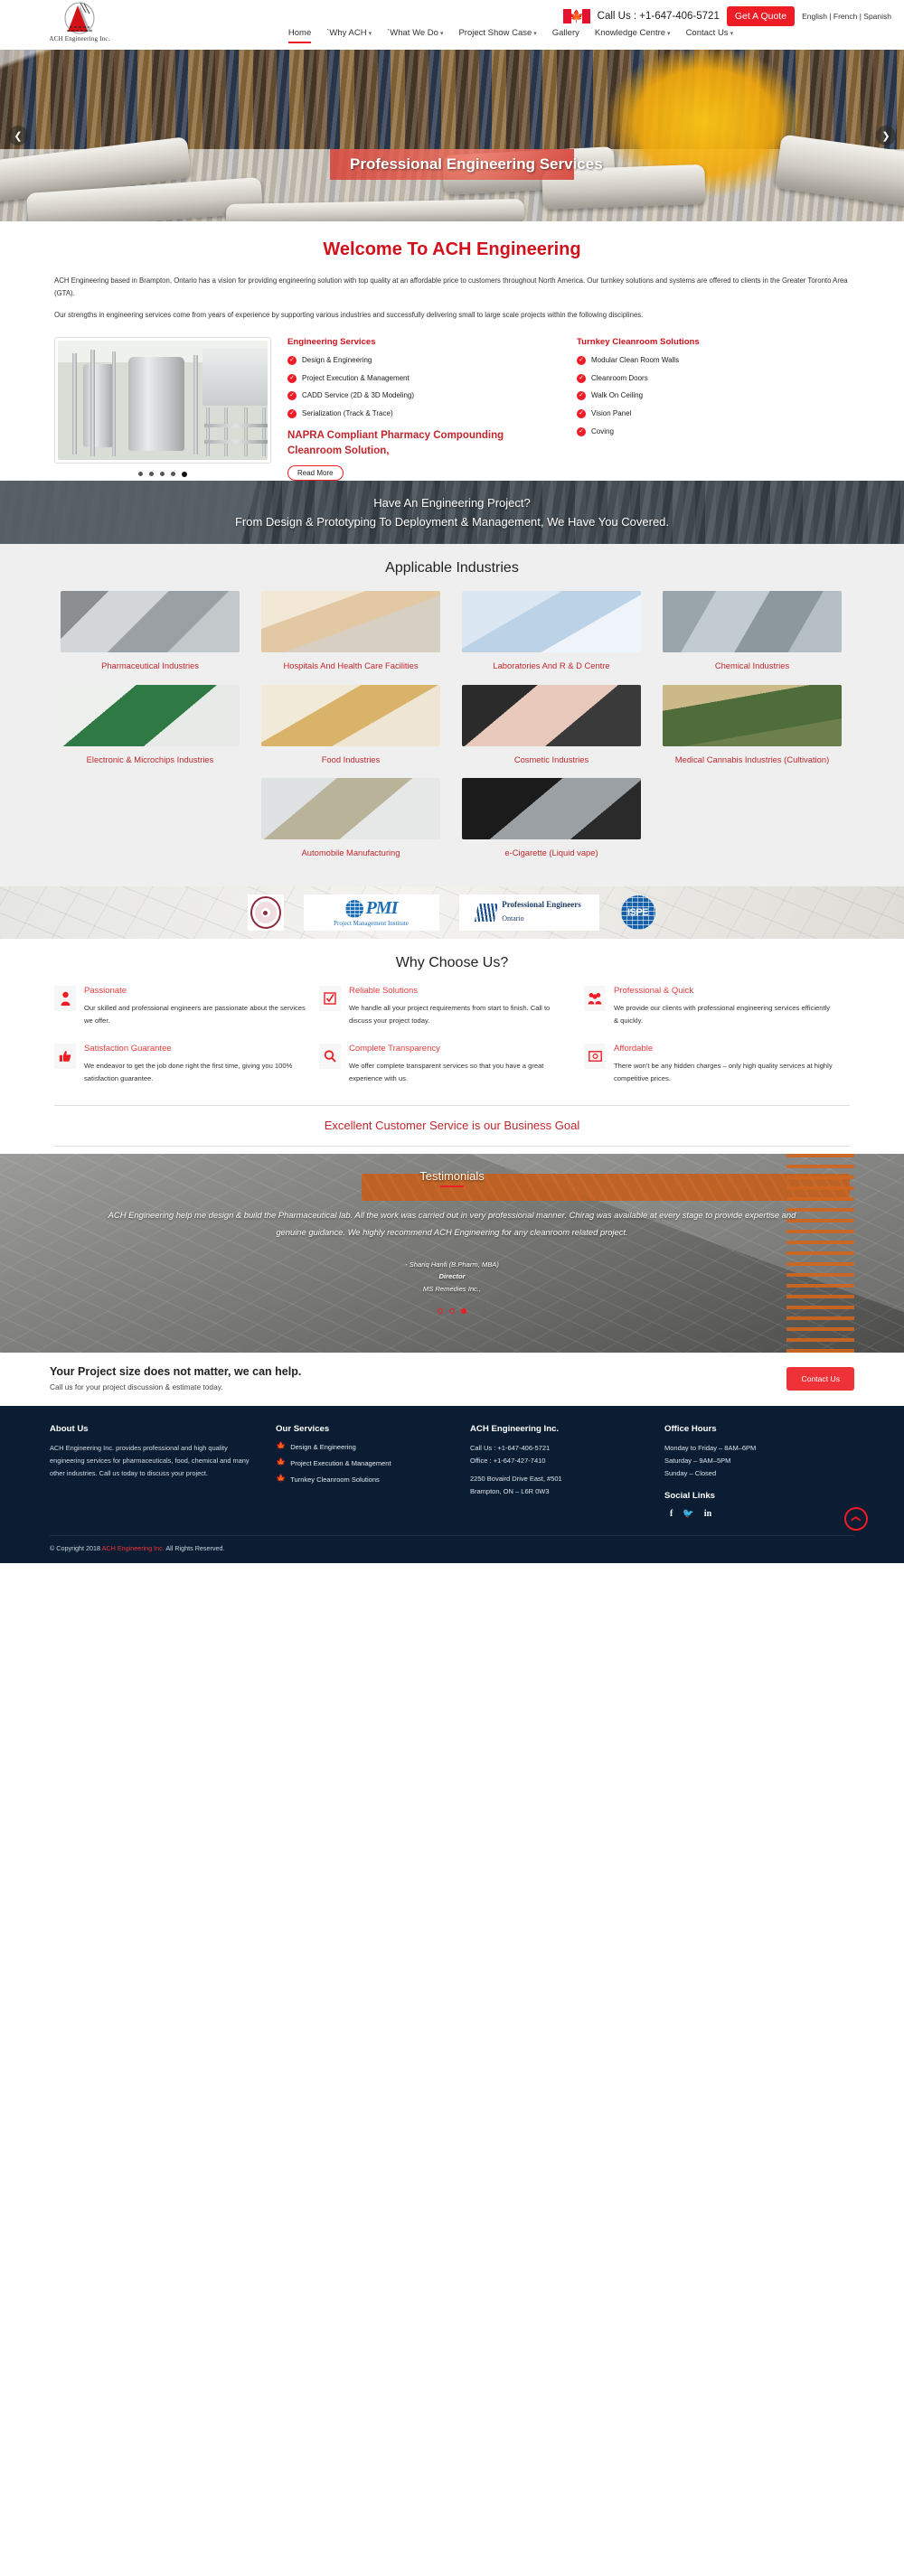  Describe the element at coordinates (846, 16) in the screenshot. I see `language-switcher: English | French | Spanish` at that location.